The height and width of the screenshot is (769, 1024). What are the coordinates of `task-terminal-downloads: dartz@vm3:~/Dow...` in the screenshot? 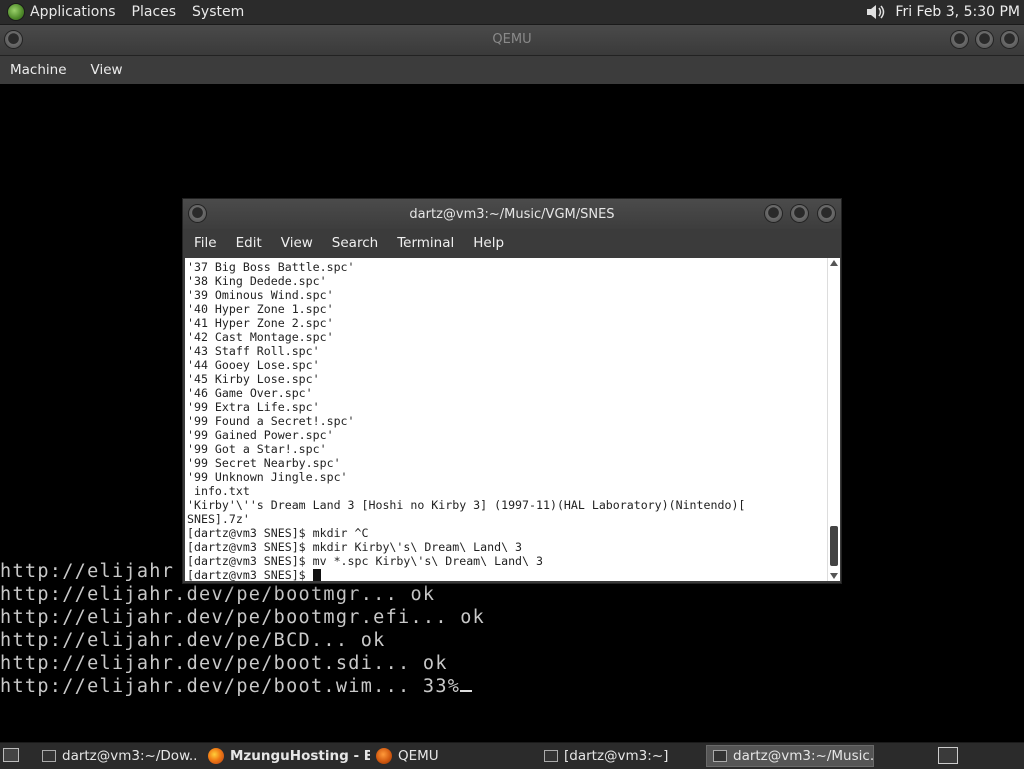 It's located at (116, 756).